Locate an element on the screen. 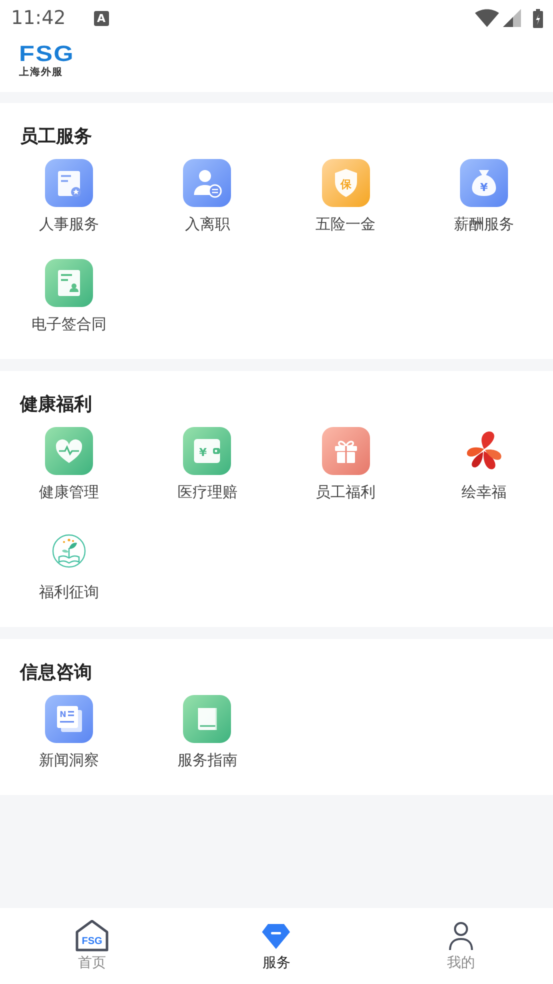 The width and height of the screenshot is (553, 984). service-tile: ¥ 薪酬服务 is located at coordinates (484, 203).